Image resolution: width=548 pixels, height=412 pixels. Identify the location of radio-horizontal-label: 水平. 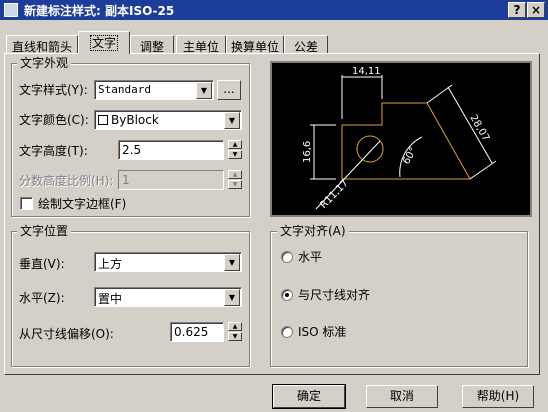
(310, 257).